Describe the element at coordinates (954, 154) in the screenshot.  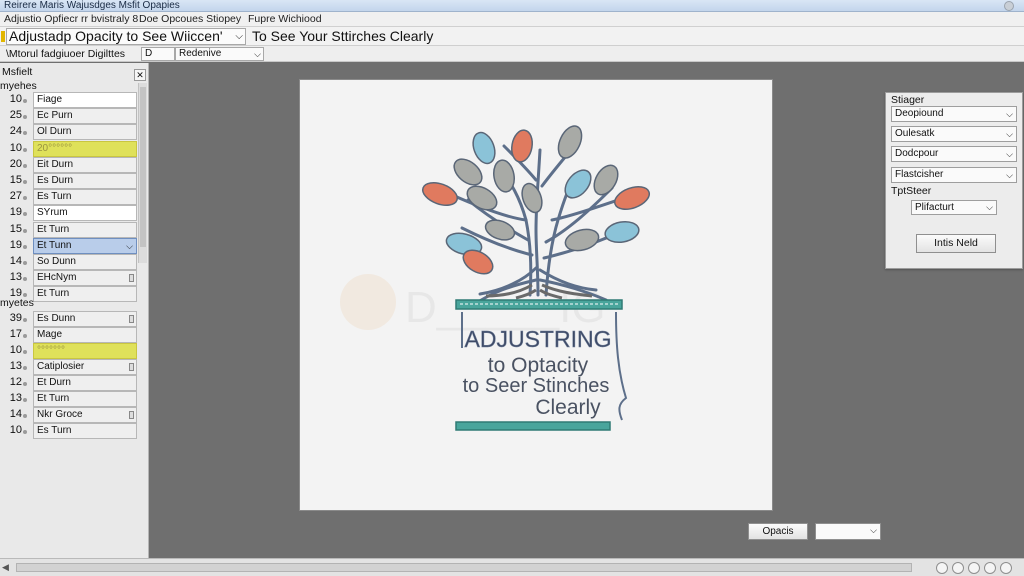
I see `properties-select-3: Dodcpour ⌵` at that location.